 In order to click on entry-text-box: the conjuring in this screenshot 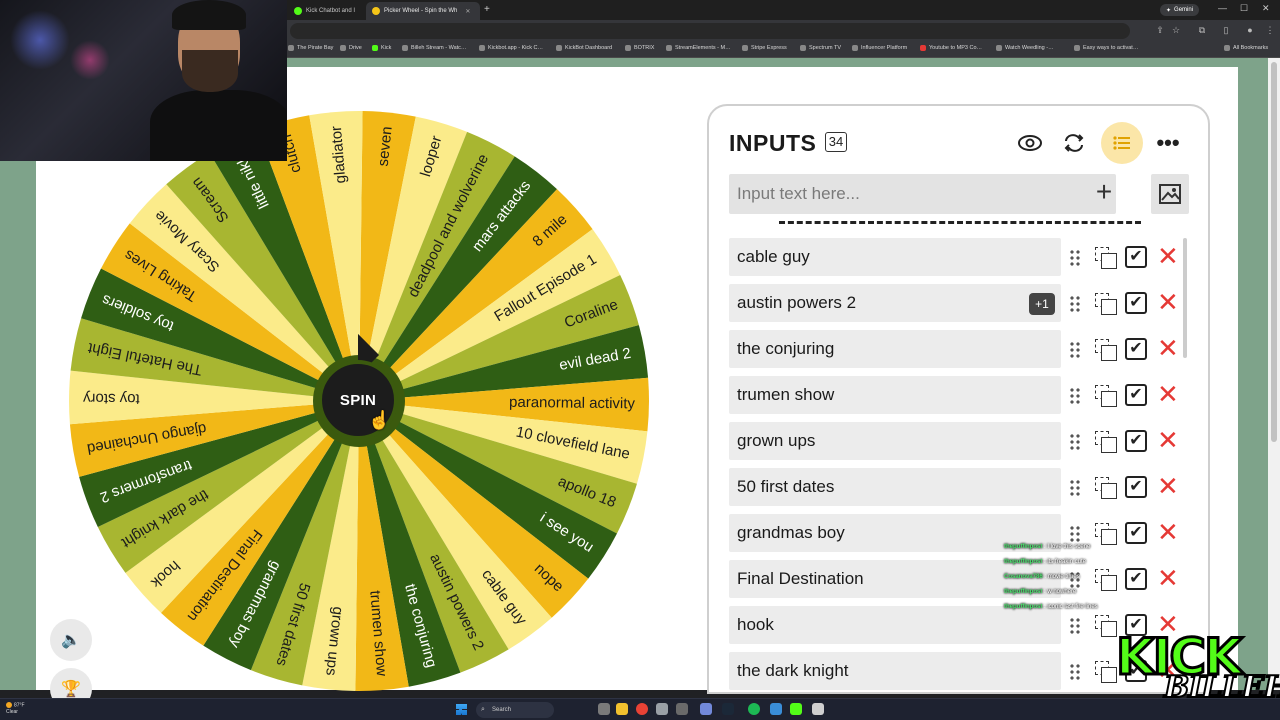, I will do `click(895, 349)`.